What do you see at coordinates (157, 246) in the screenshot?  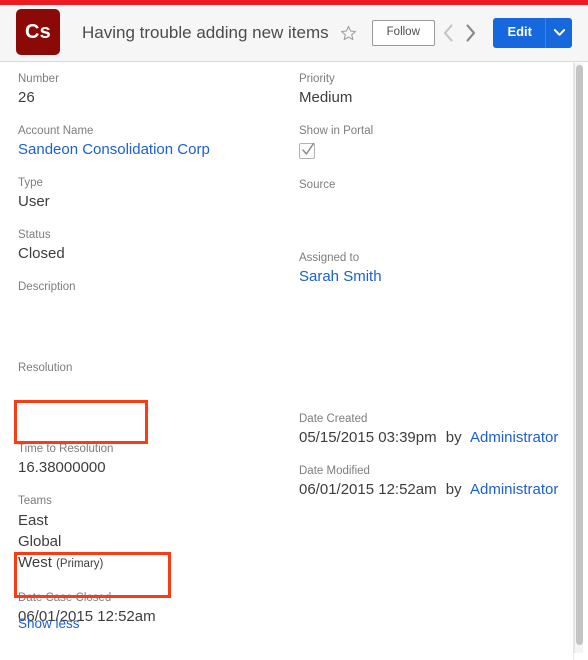 I see `field-status: Status Closed` at bounding box center [157, 246].